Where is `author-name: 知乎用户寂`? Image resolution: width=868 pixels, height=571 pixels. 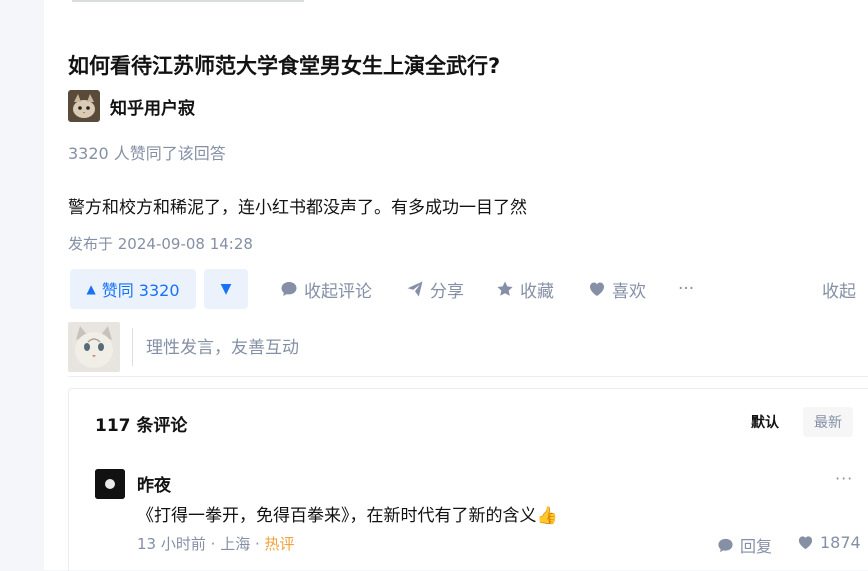 author-name: 知乎用户寂 is located at coordinates (152, 106).